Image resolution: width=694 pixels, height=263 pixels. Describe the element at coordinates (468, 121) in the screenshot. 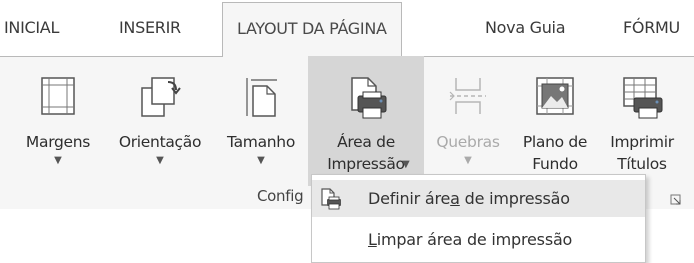

I see `breaks-button: Quebras ▼` at that location.